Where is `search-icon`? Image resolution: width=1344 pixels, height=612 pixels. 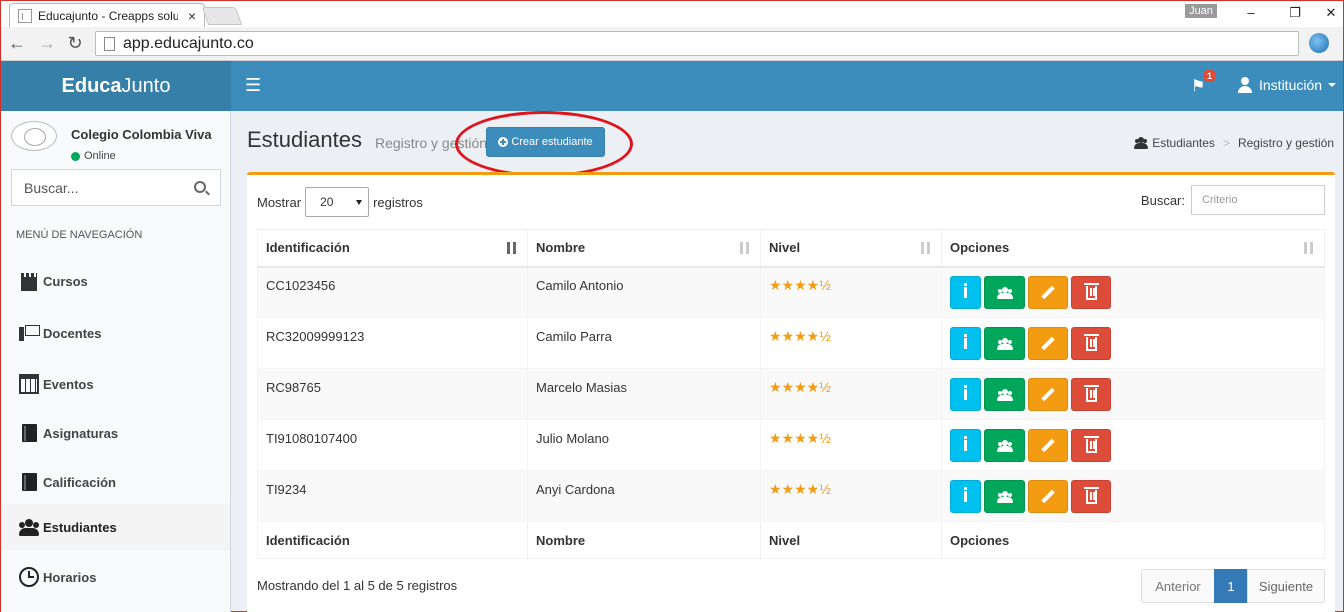
search-icon is located at coordinates (200, 187).